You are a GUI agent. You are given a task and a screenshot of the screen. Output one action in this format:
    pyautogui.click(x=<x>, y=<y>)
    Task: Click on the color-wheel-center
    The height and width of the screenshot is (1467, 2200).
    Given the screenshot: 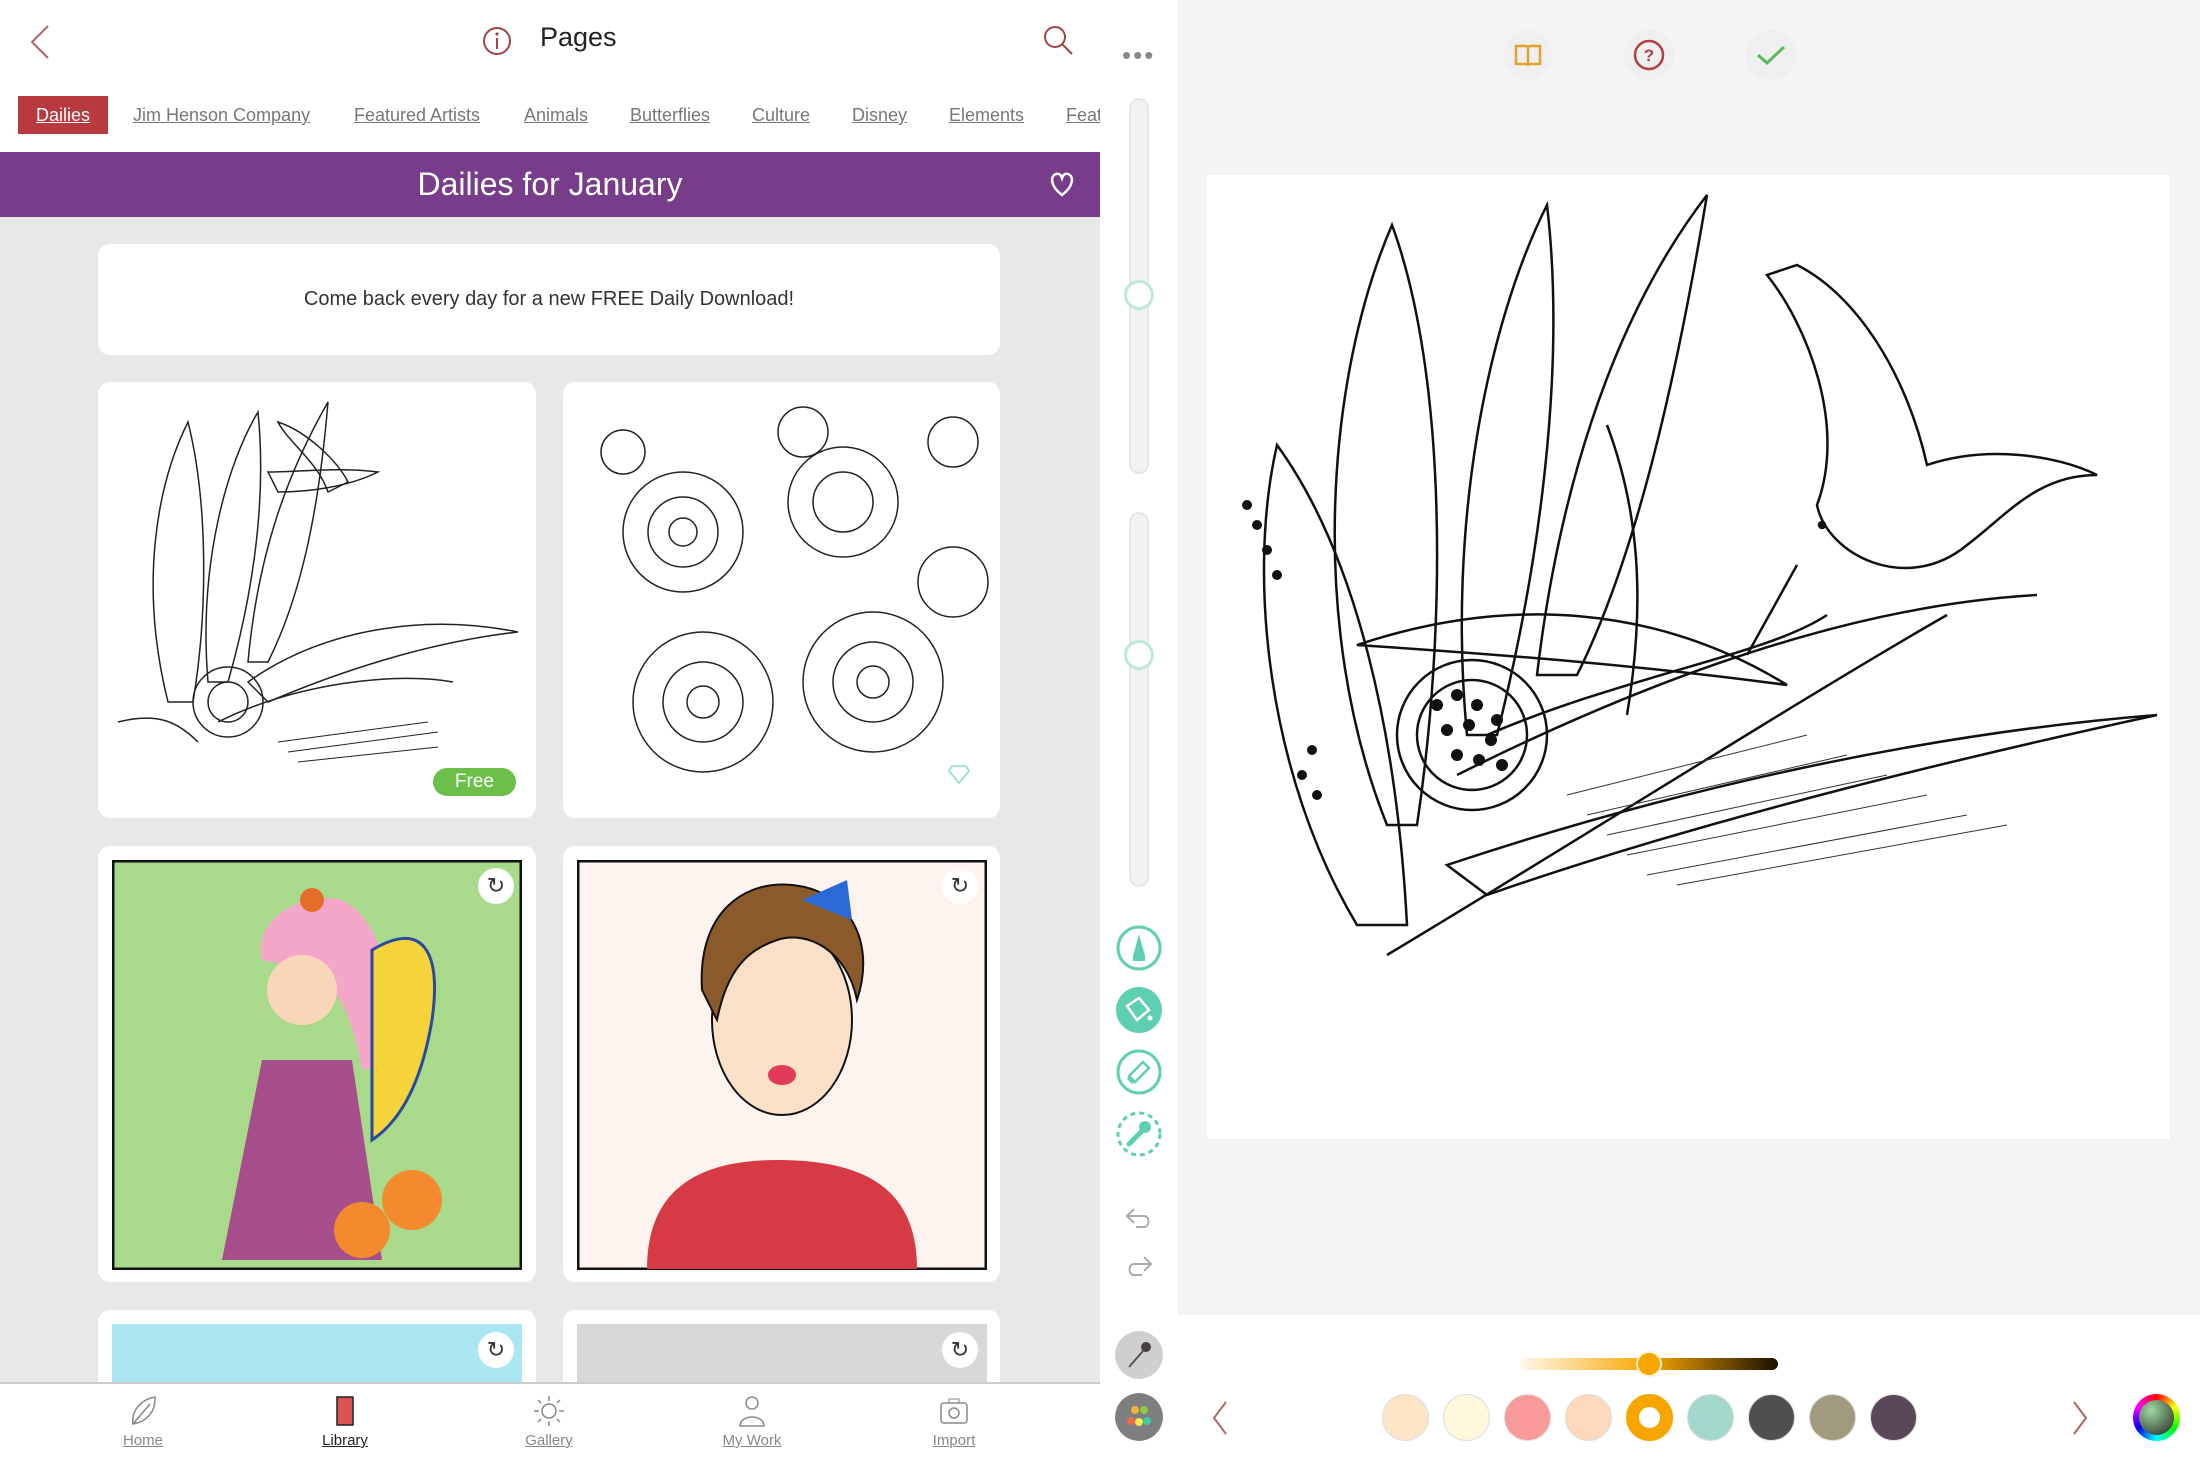 What is the action you would take?
    pyautogui.click(x=2156, y=1417)
    